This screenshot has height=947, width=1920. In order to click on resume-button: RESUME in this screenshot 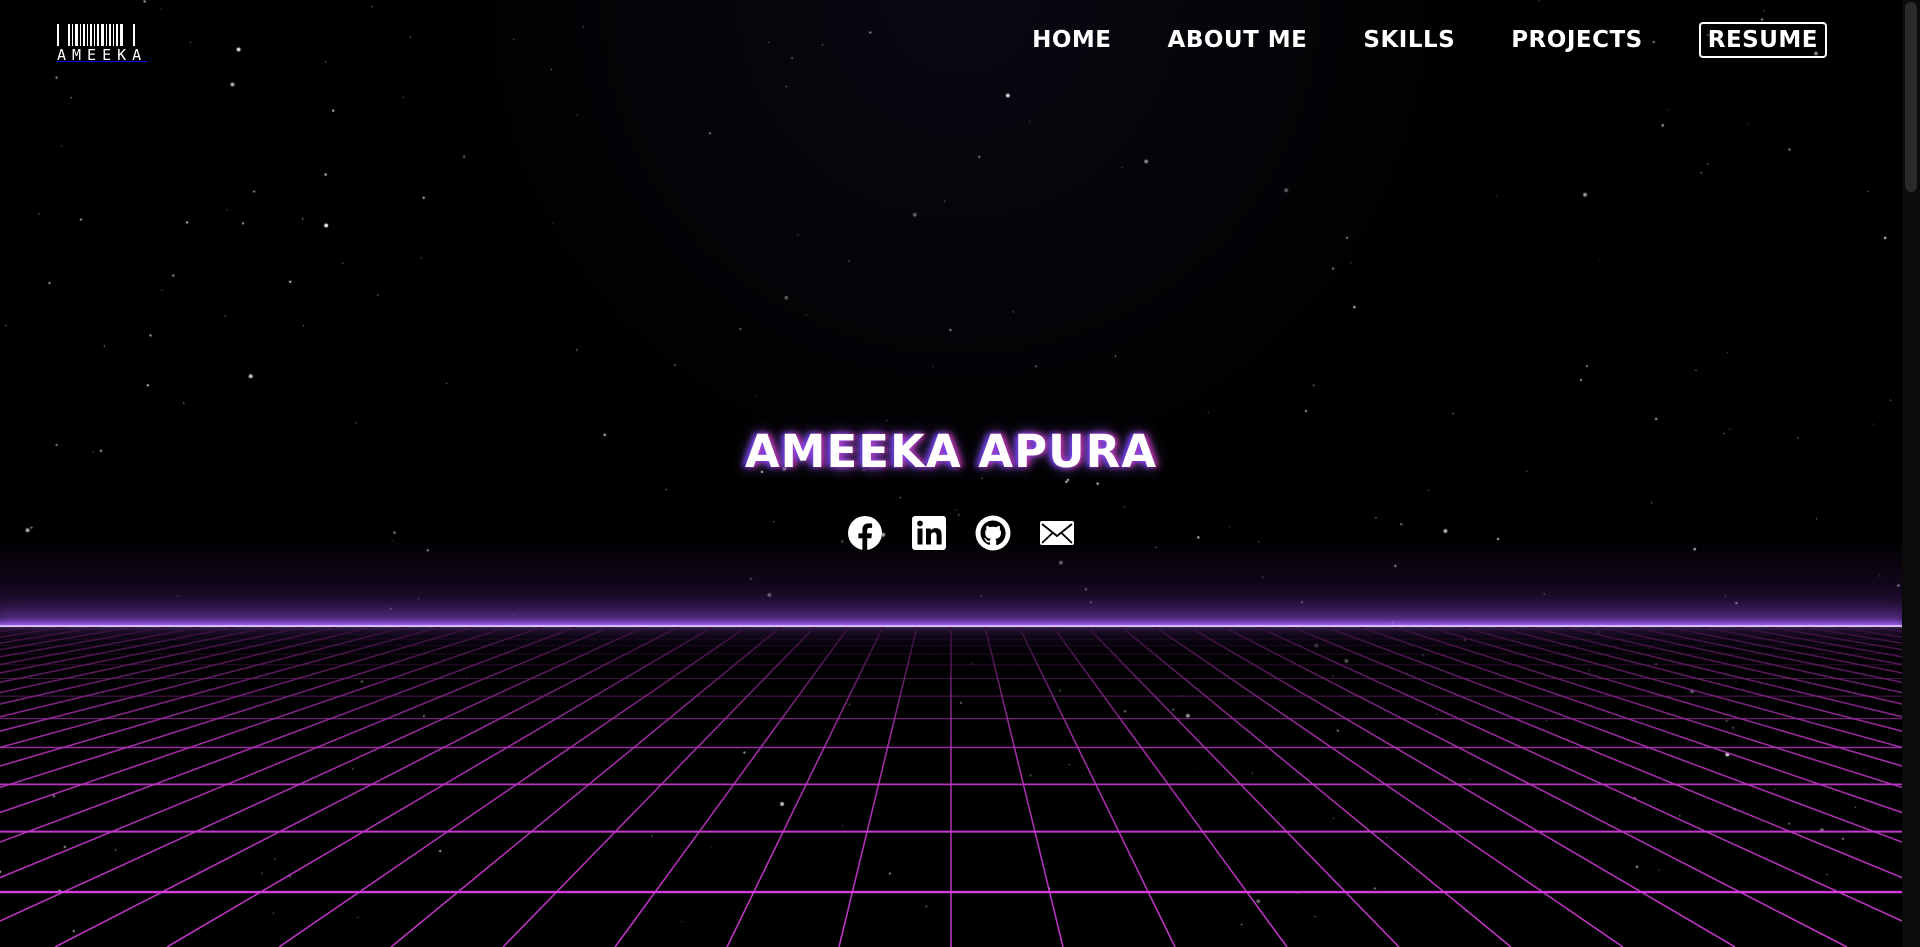, I will do `click(1762, 40)`.